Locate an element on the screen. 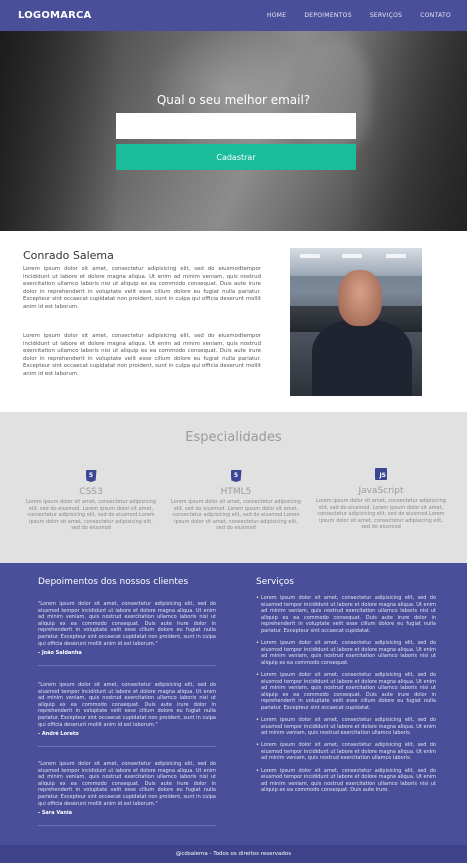  testimonial-author: - João Saldanha is located at coordinates (60, 653).